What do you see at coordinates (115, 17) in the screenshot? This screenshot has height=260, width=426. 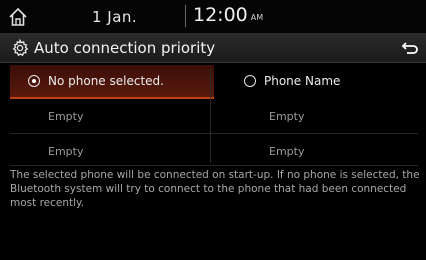 I see `date-display: 1 Jan.` at bounding box center [115, 17].